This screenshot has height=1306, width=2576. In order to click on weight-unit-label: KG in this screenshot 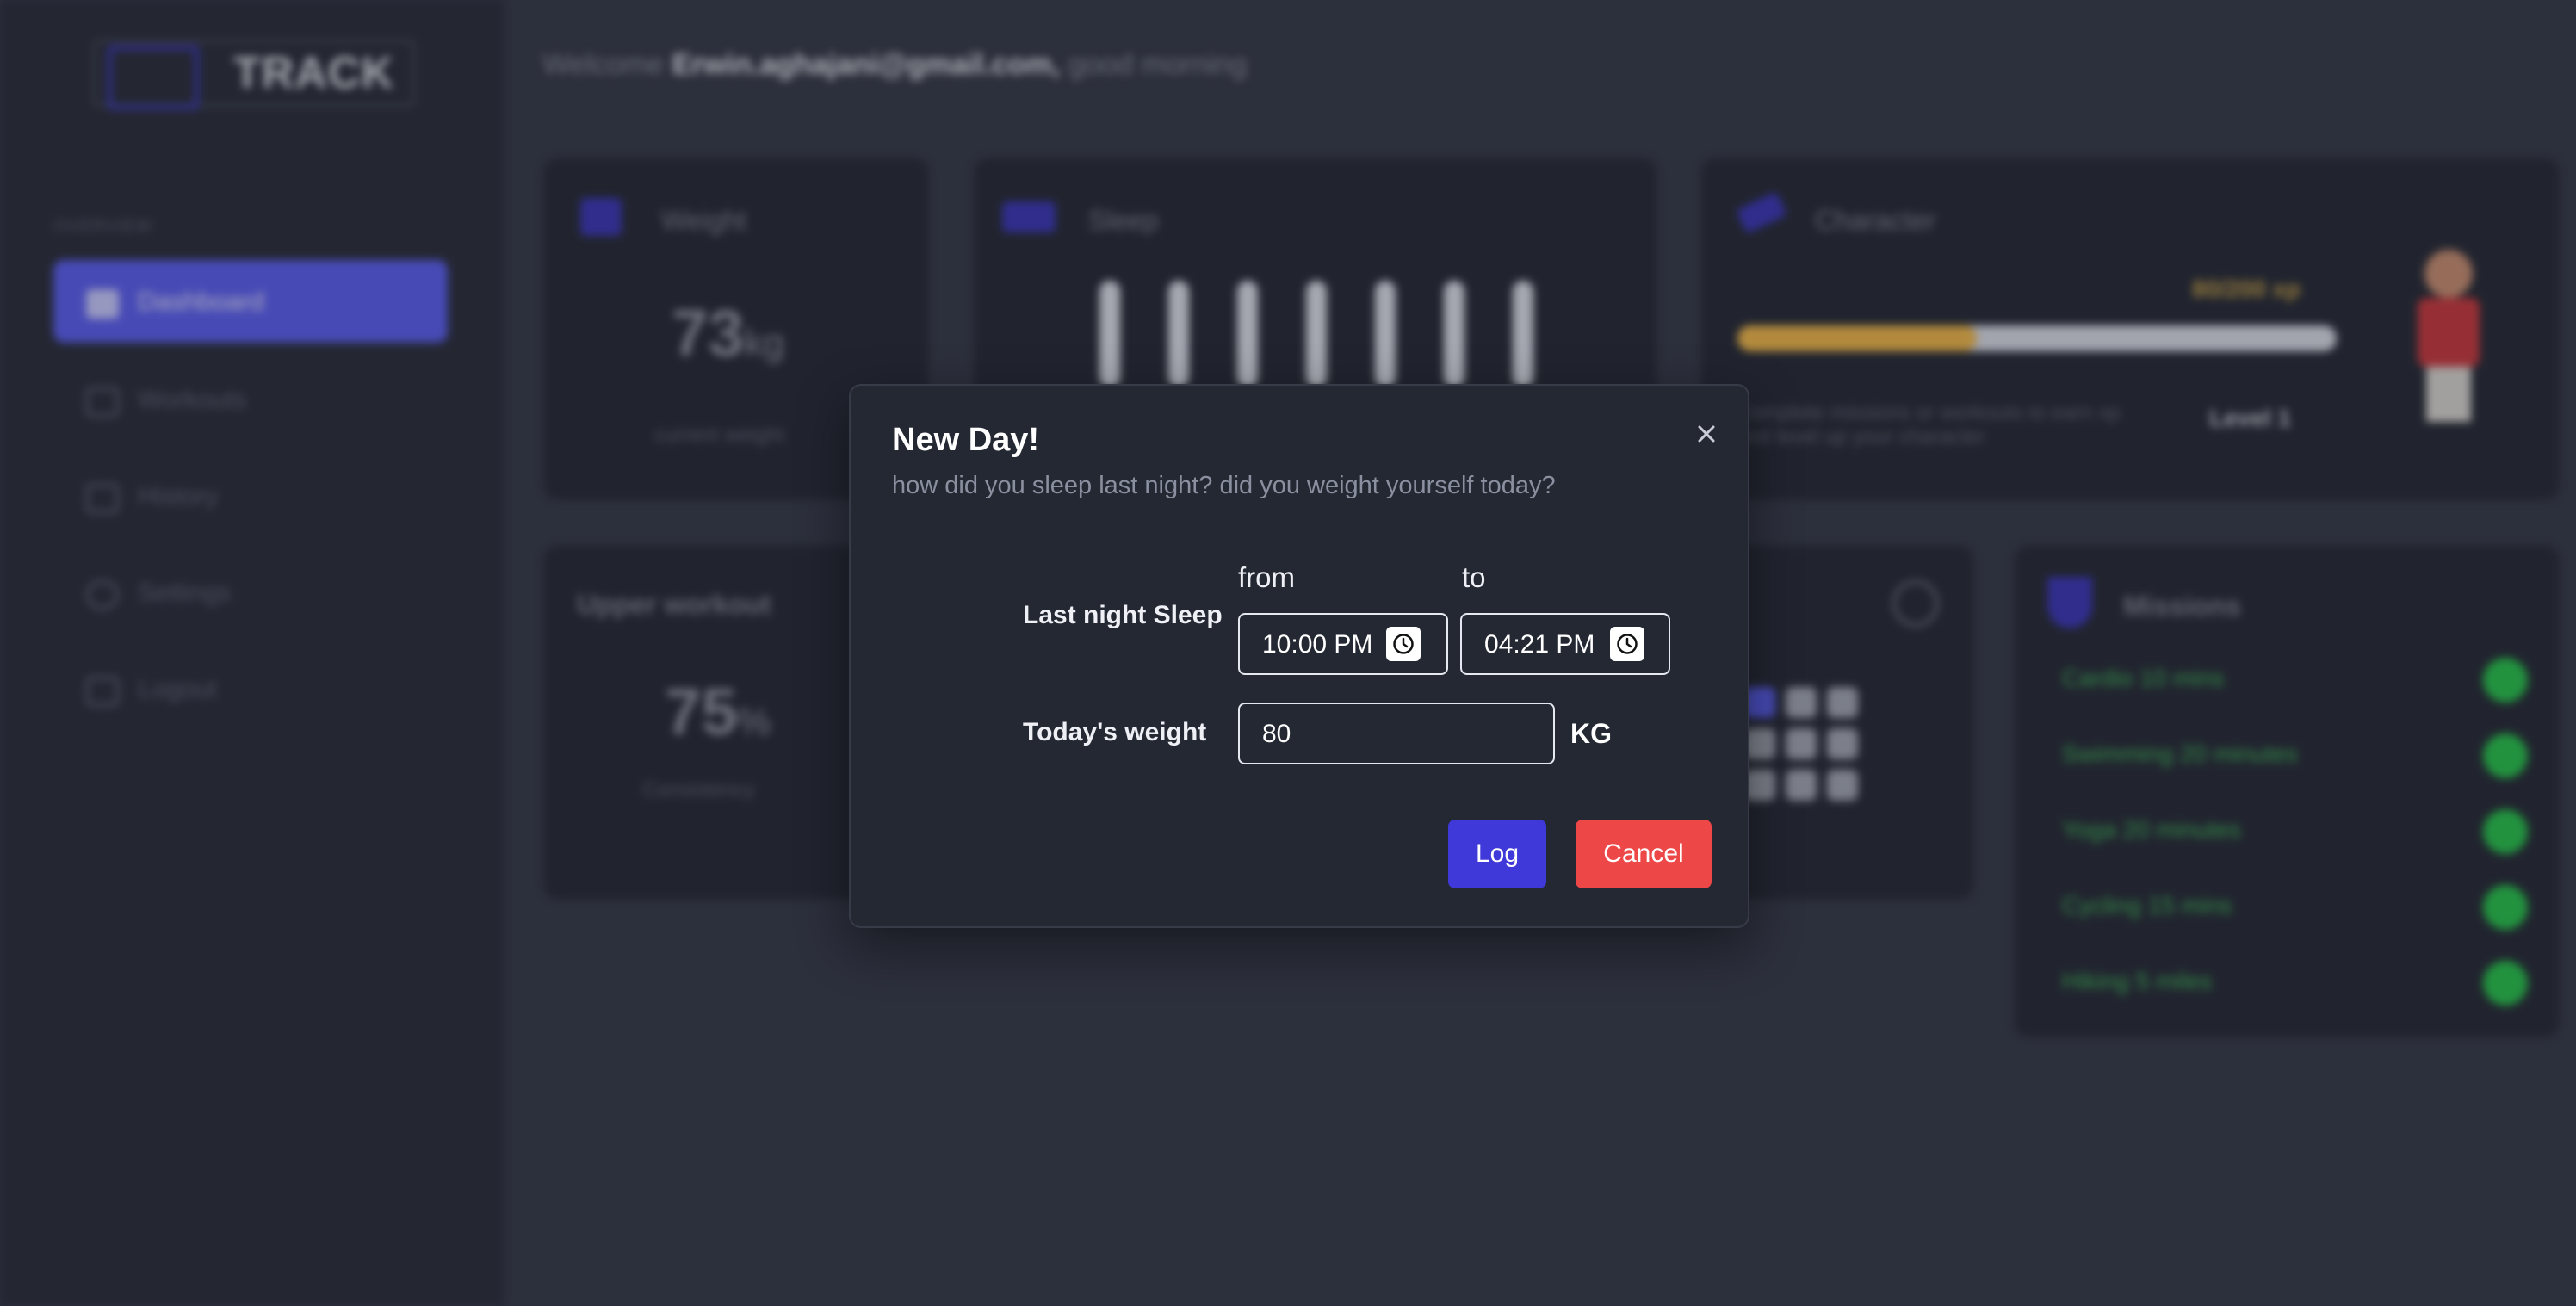, I will do `click(1591, 733)`.